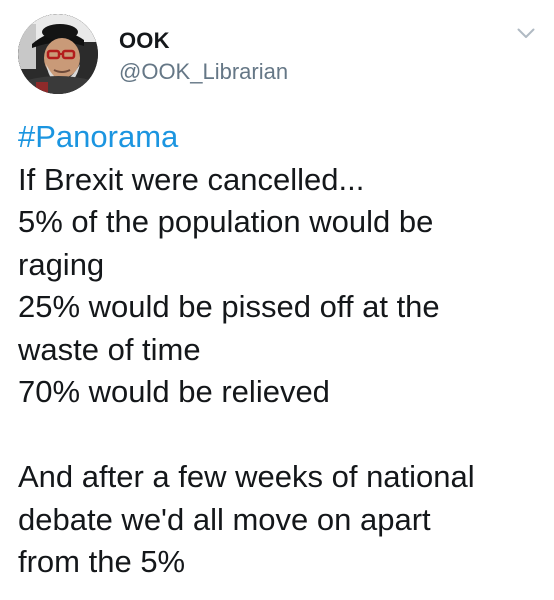 The image size is (554, 600). Describe the element at coordinates (174, 391) in the screenshot. I see `tweet-line: 70% would be relieved` at that location.